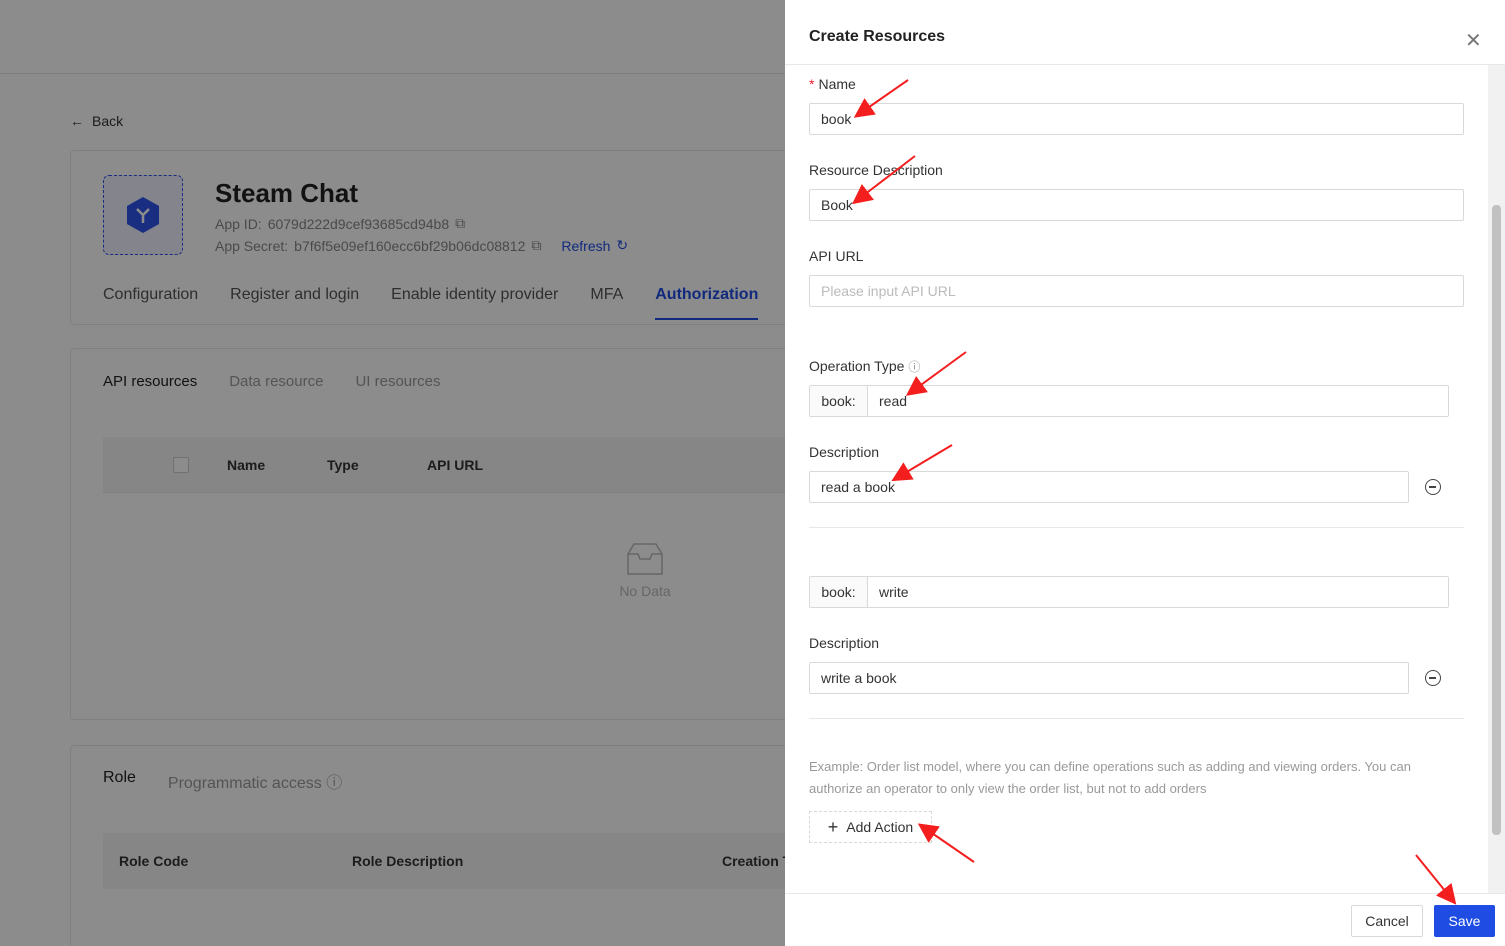  What do you see at coordinates (914, 367) in the screenshot?
I see `help-icon: ⓘ` at bounding box center [914, 367].